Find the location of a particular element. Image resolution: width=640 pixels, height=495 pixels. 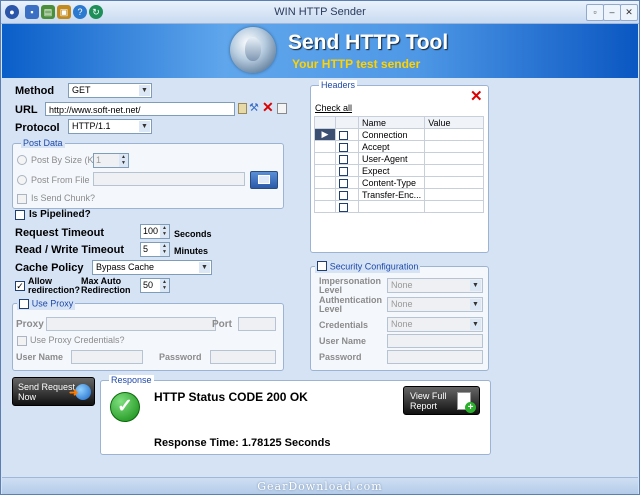

post-file-input is located at coordinates (169, 179).